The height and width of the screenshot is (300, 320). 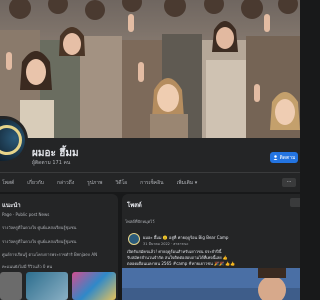 I want to click on intro-line: คะแนนยังไม่มี รีวิวแล้ว 0 คน, so click(x=27, y=266).